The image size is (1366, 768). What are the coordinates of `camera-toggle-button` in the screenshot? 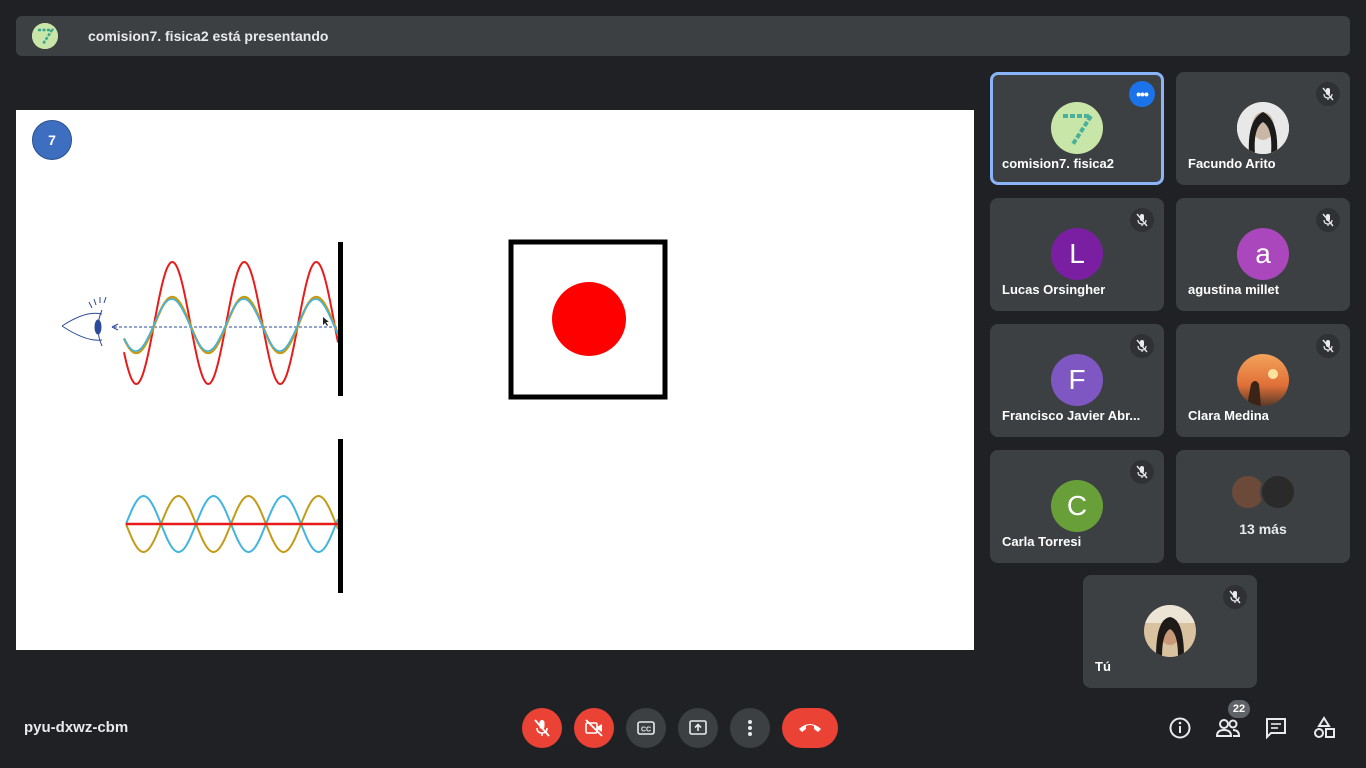 It's located at (594, 728).